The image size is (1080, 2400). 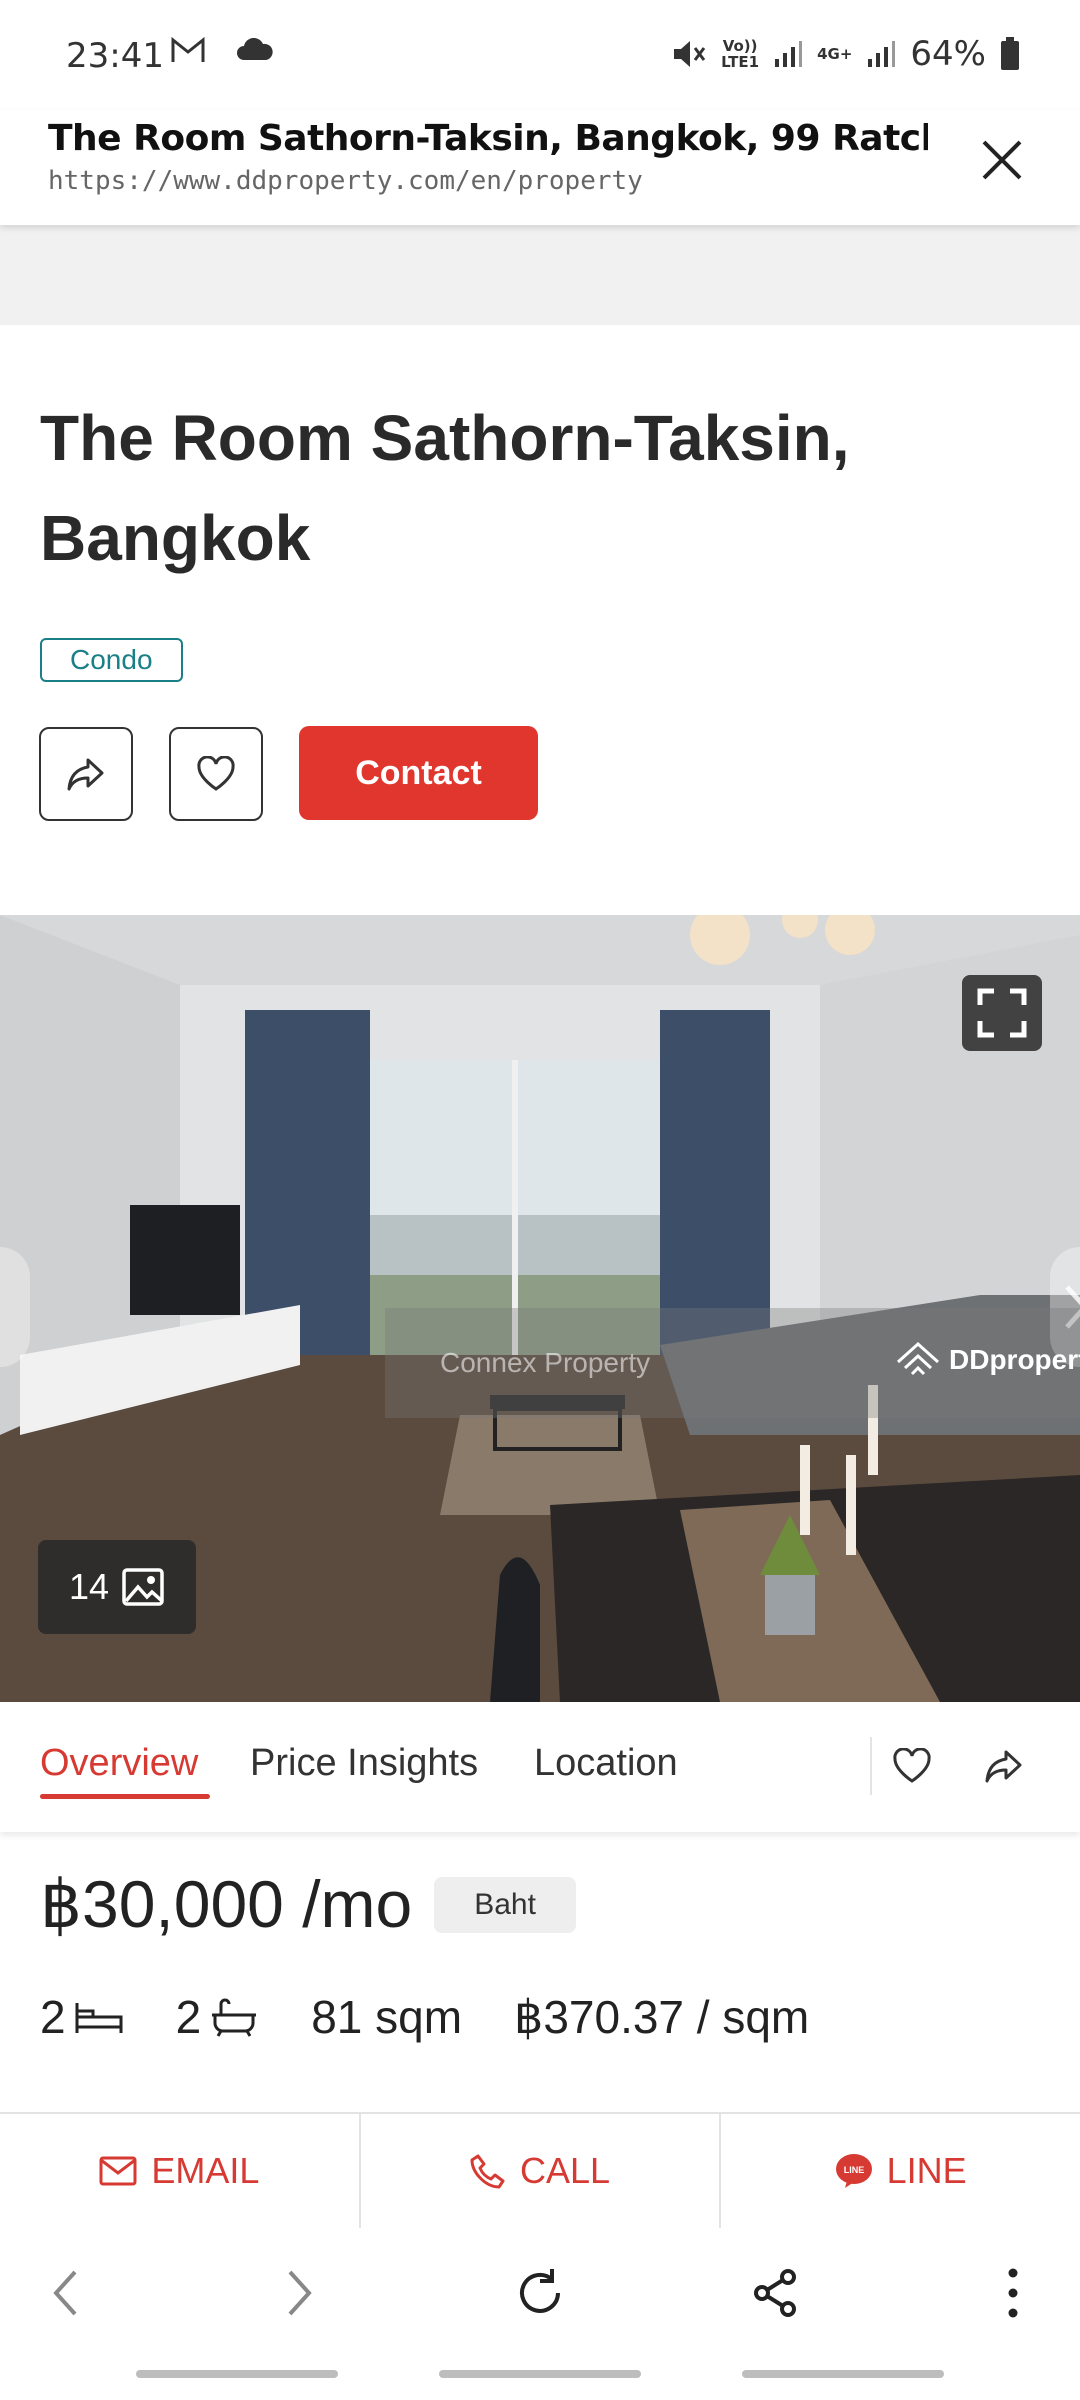 What do you see at coordinates (418, 773) in the screenshot?
I see `contact-button: Contact` at bounding box center [418, 773].